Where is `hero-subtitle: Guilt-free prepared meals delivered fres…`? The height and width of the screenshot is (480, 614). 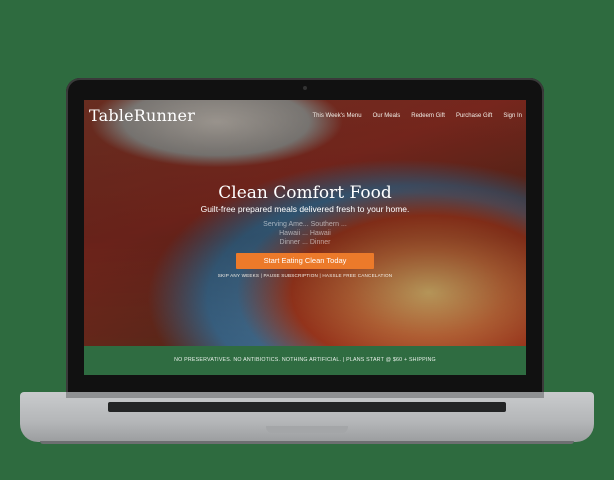 hero-subtitle: Guilt-free prepared meals delivered fres… is located at coordinates (305, 209).